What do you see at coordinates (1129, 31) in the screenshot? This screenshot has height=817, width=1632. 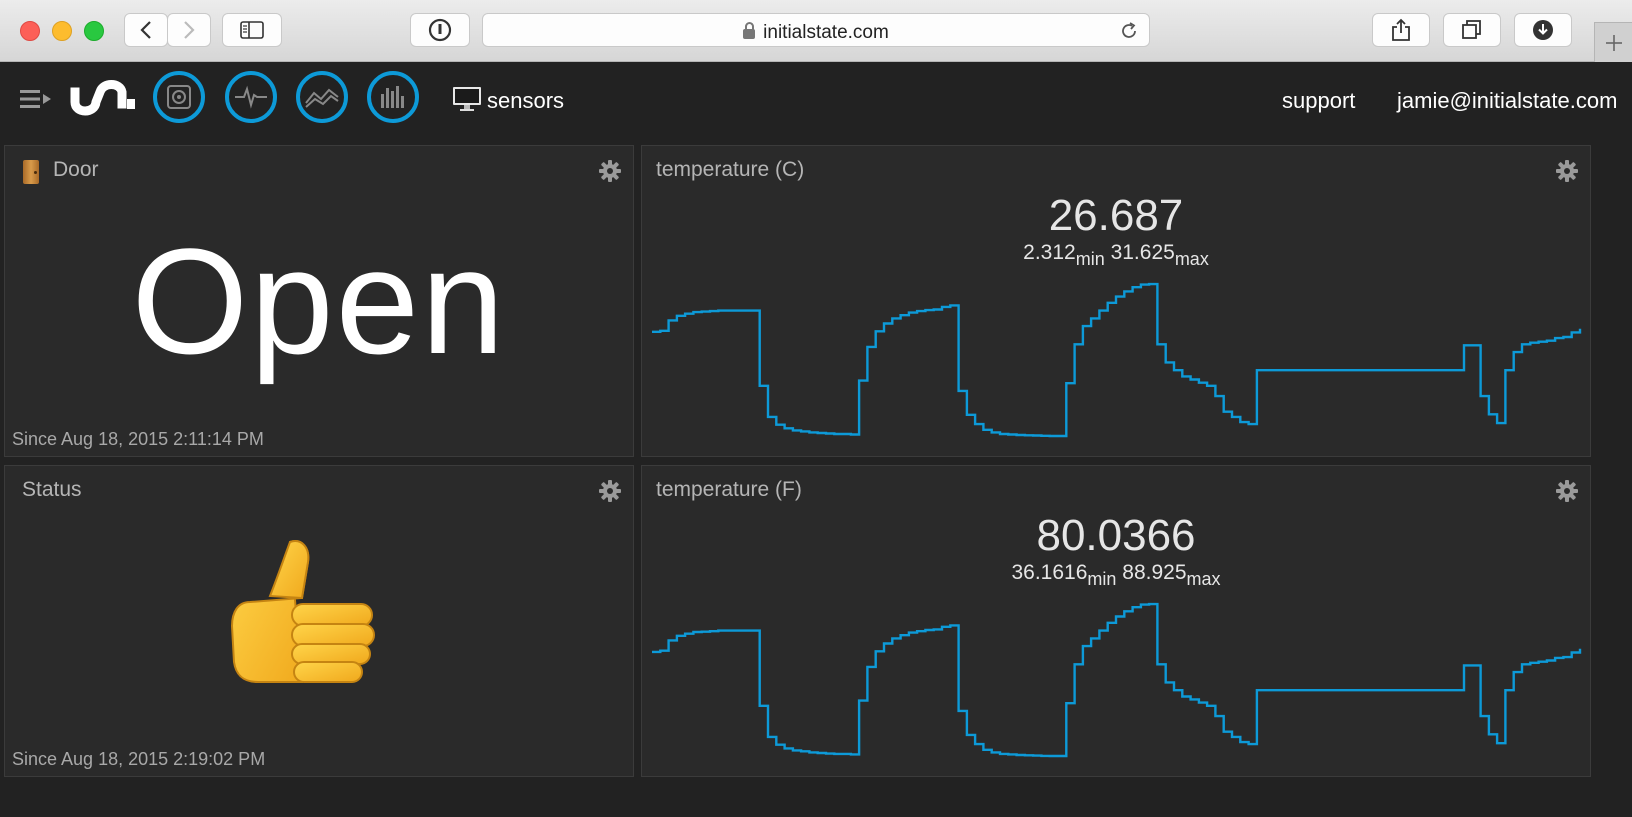 I see `reload-icon` at bounding box center [1129, 31].